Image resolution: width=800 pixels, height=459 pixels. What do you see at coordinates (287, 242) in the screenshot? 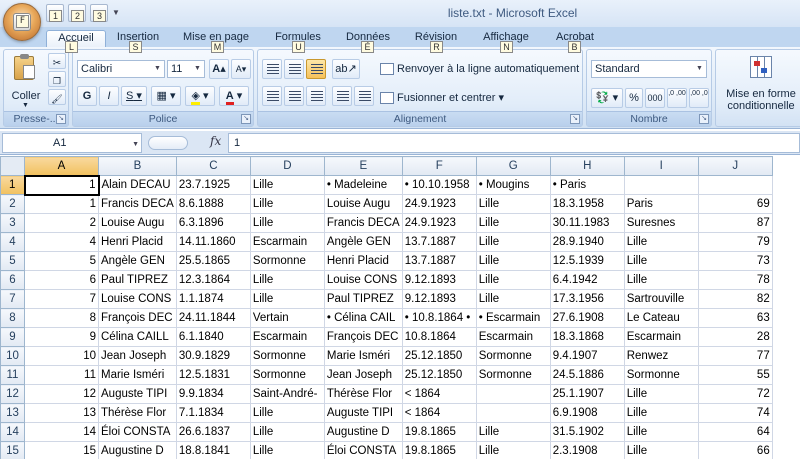
I see `cell-d4: Escarmain` at bounding box center [287, 242].